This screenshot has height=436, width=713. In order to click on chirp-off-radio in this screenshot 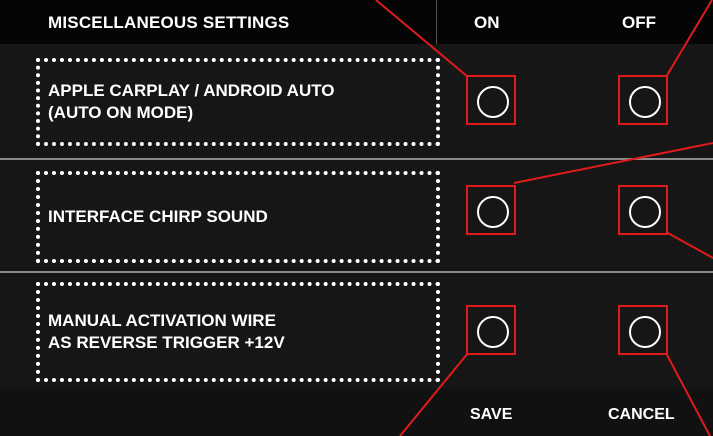, I will do `click(643, 210)`.